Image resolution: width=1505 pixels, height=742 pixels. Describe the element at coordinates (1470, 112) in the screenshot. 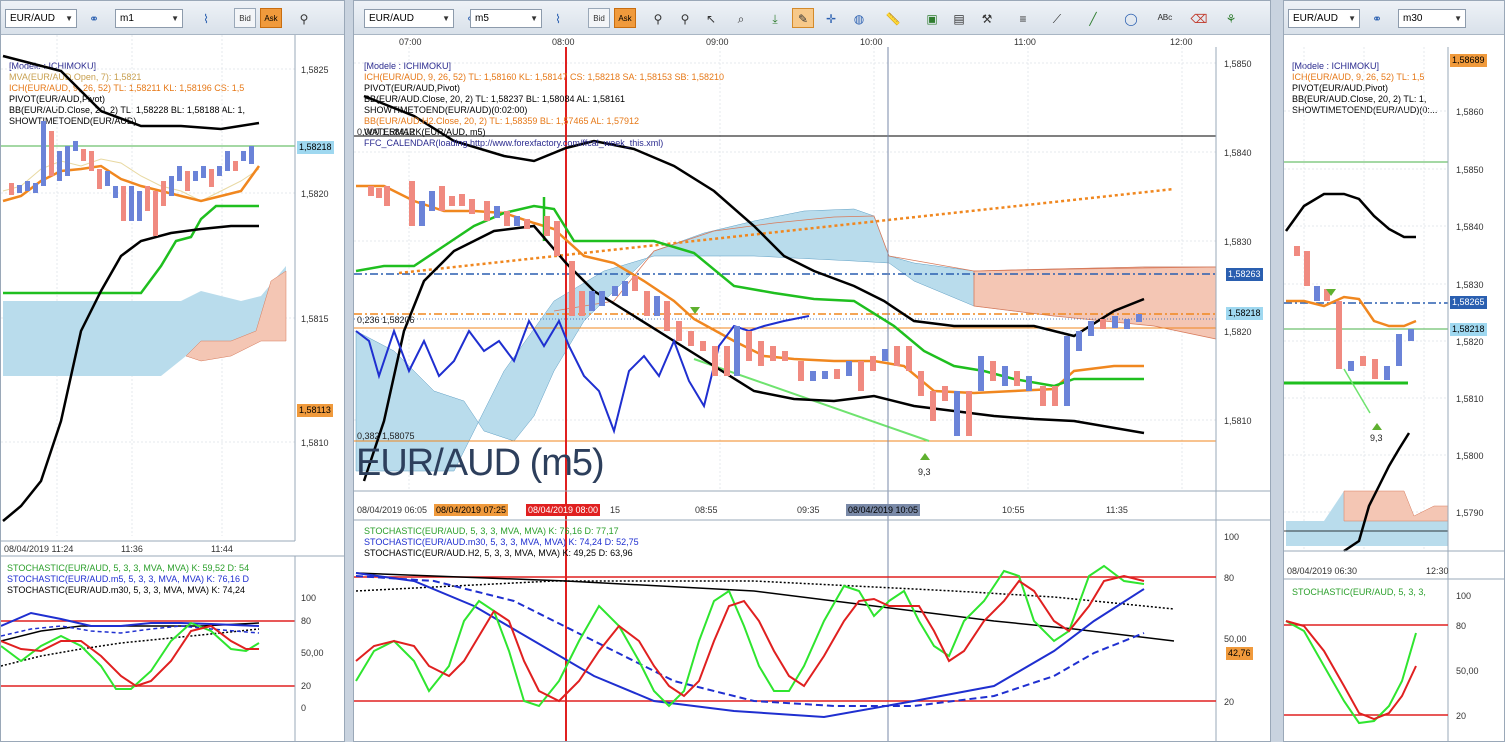

I see `price-tick: 1,5860` at that location.